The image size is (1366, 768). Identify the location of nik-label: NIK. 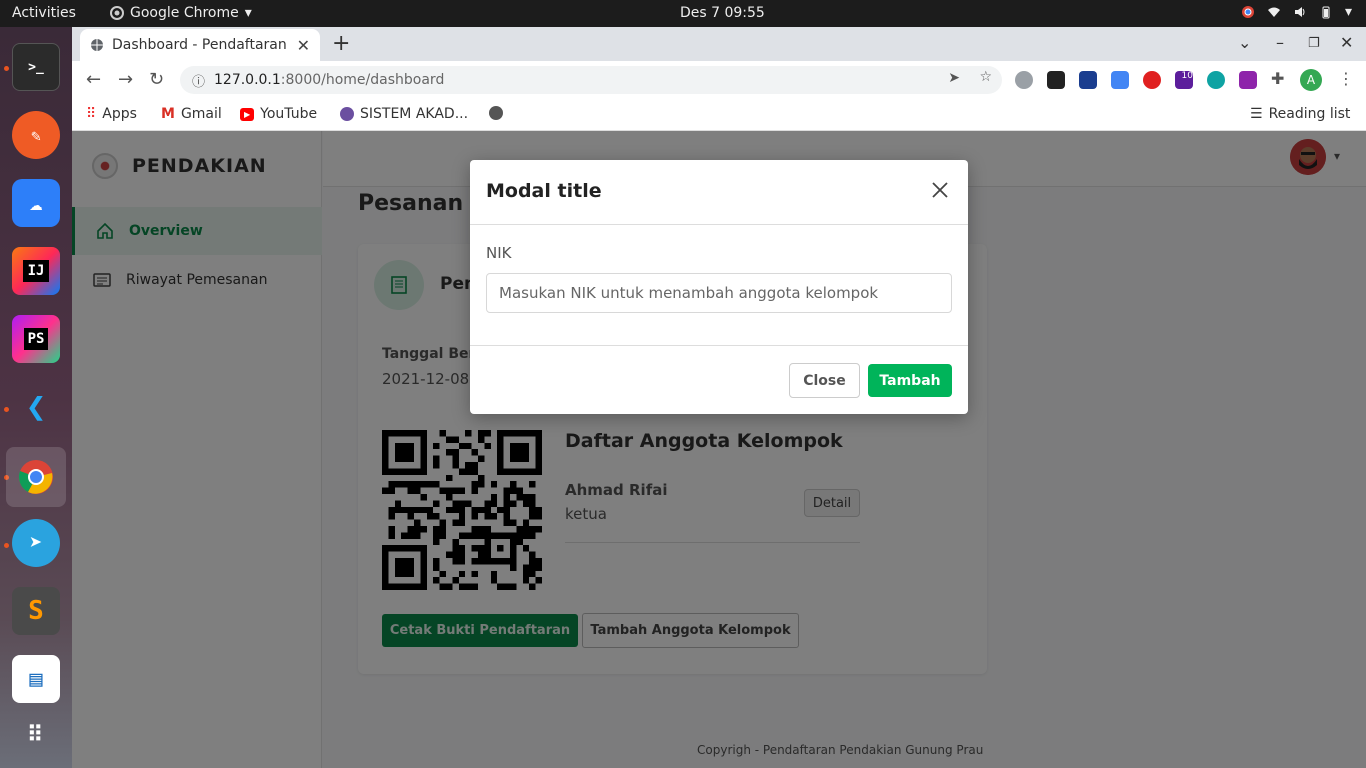
(499, 253).